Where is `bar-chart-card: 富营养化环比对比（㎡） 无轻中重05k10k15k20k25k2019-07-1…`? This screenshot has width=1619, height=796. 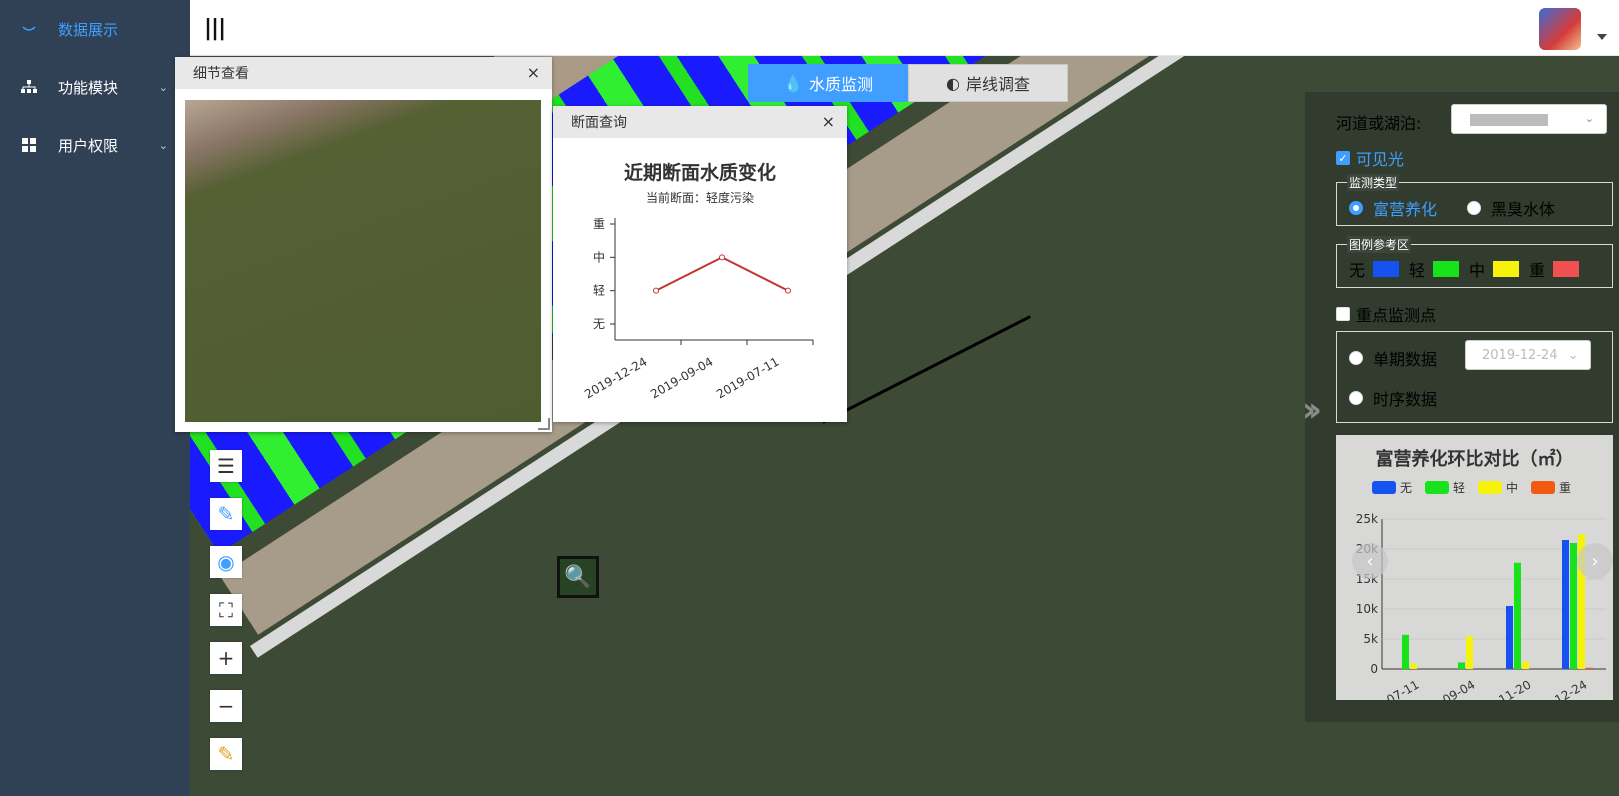 bar-chart-card: 富营养化环比对比（㎡） 无轻中重05k10k15k20k25k2019-07-1… is located at coordinates (1474, 567).